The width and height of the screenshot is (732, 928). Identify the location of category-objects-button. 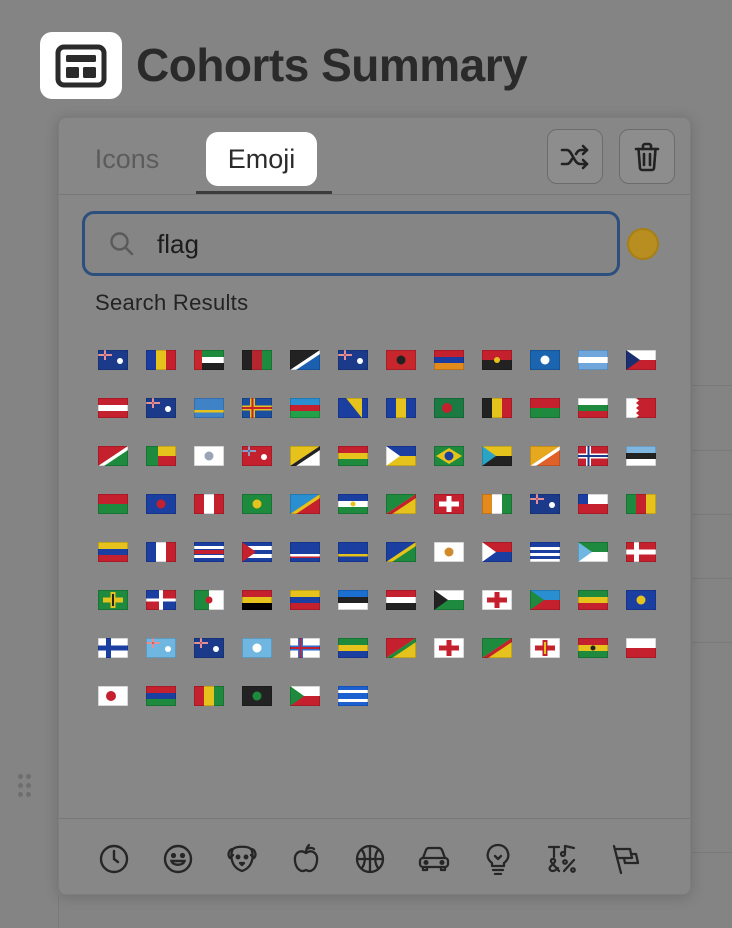
(498, 859).